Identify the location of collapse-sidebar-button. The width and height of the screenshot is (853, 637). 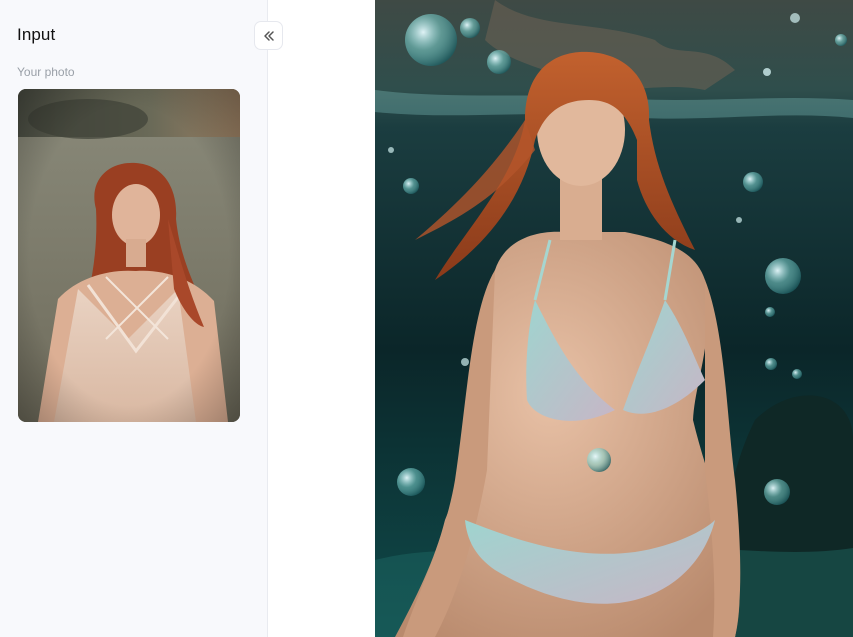
(268, 35).